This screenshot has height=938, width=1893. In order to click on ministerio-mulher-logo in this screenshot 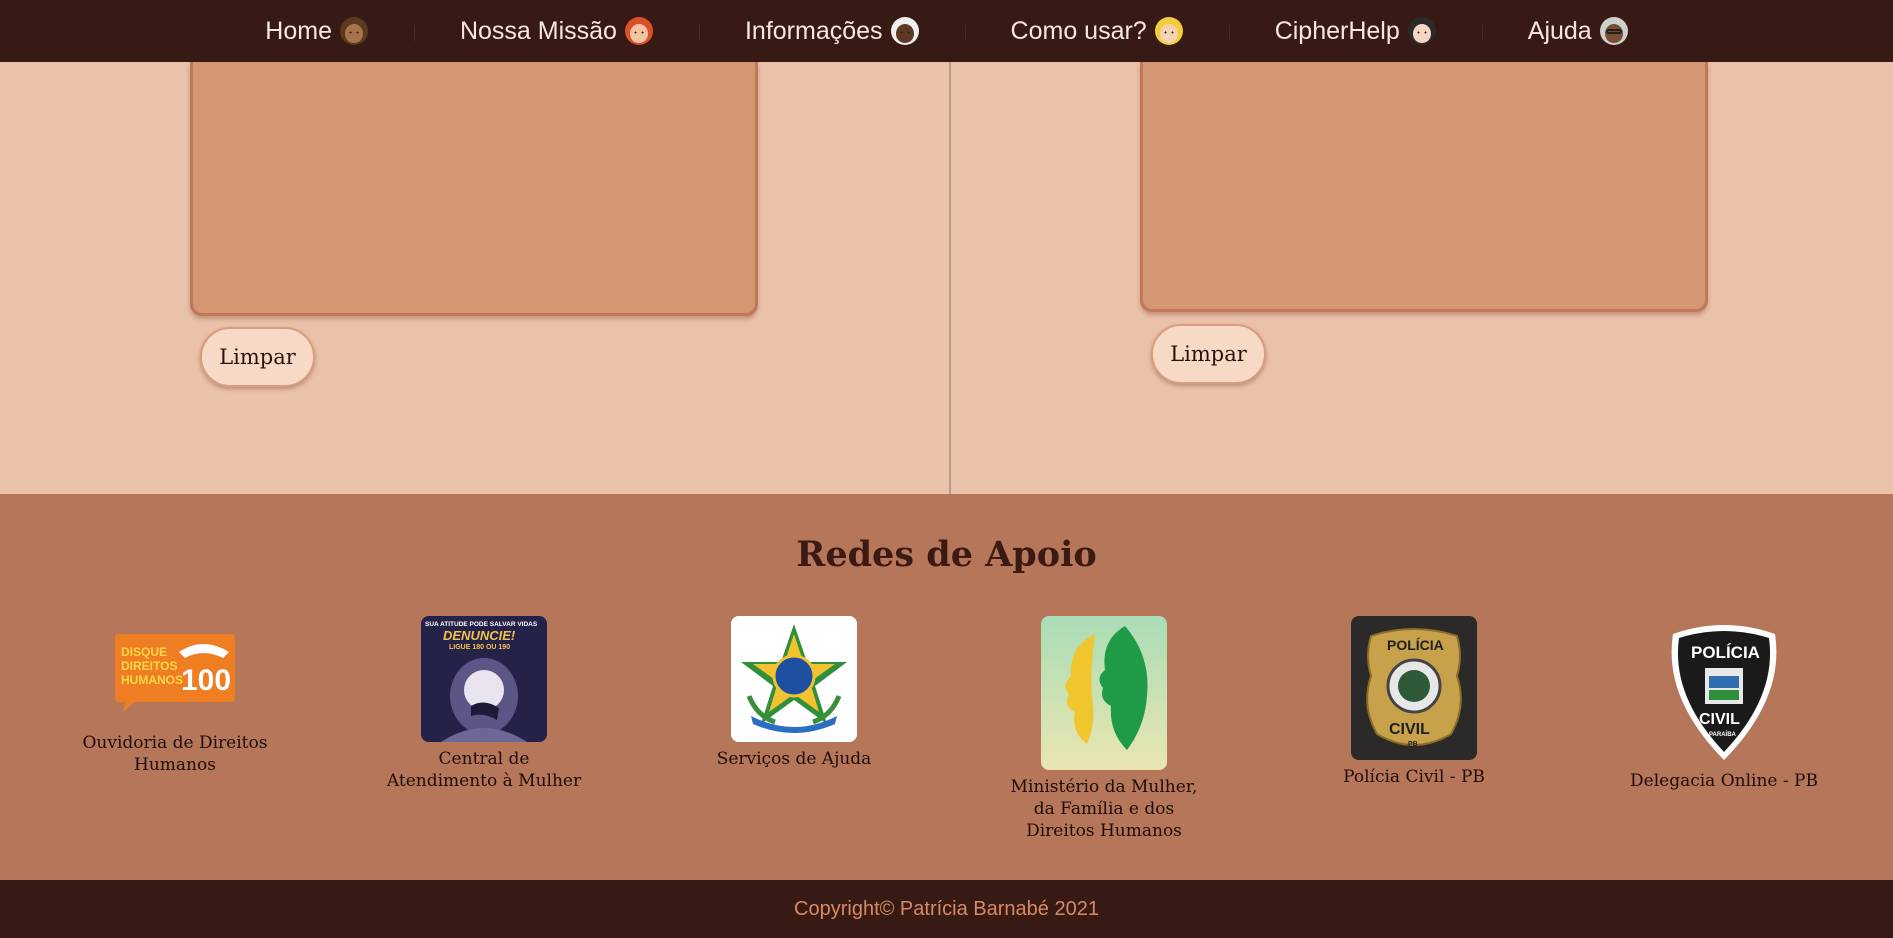, I will do `click(1104, 693)`.